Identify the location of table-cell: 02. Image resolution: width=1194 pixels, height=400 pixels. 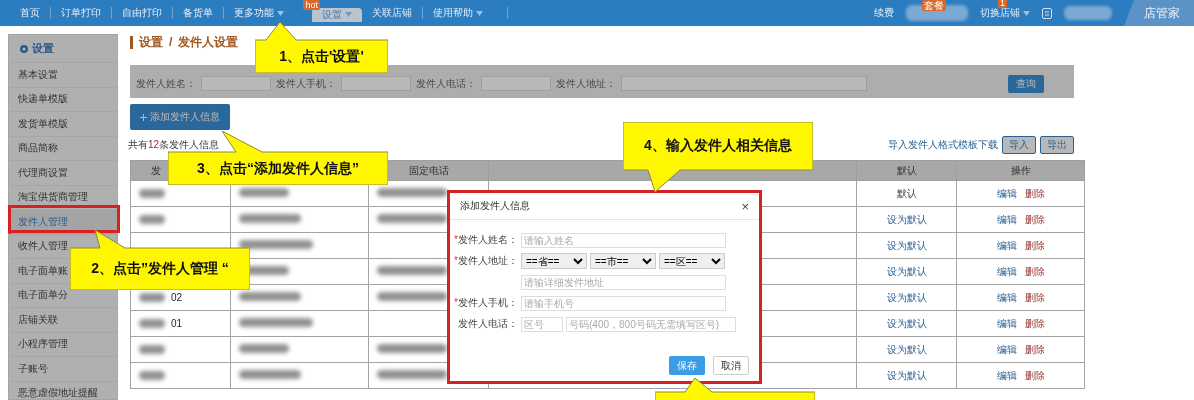
(177, 297).